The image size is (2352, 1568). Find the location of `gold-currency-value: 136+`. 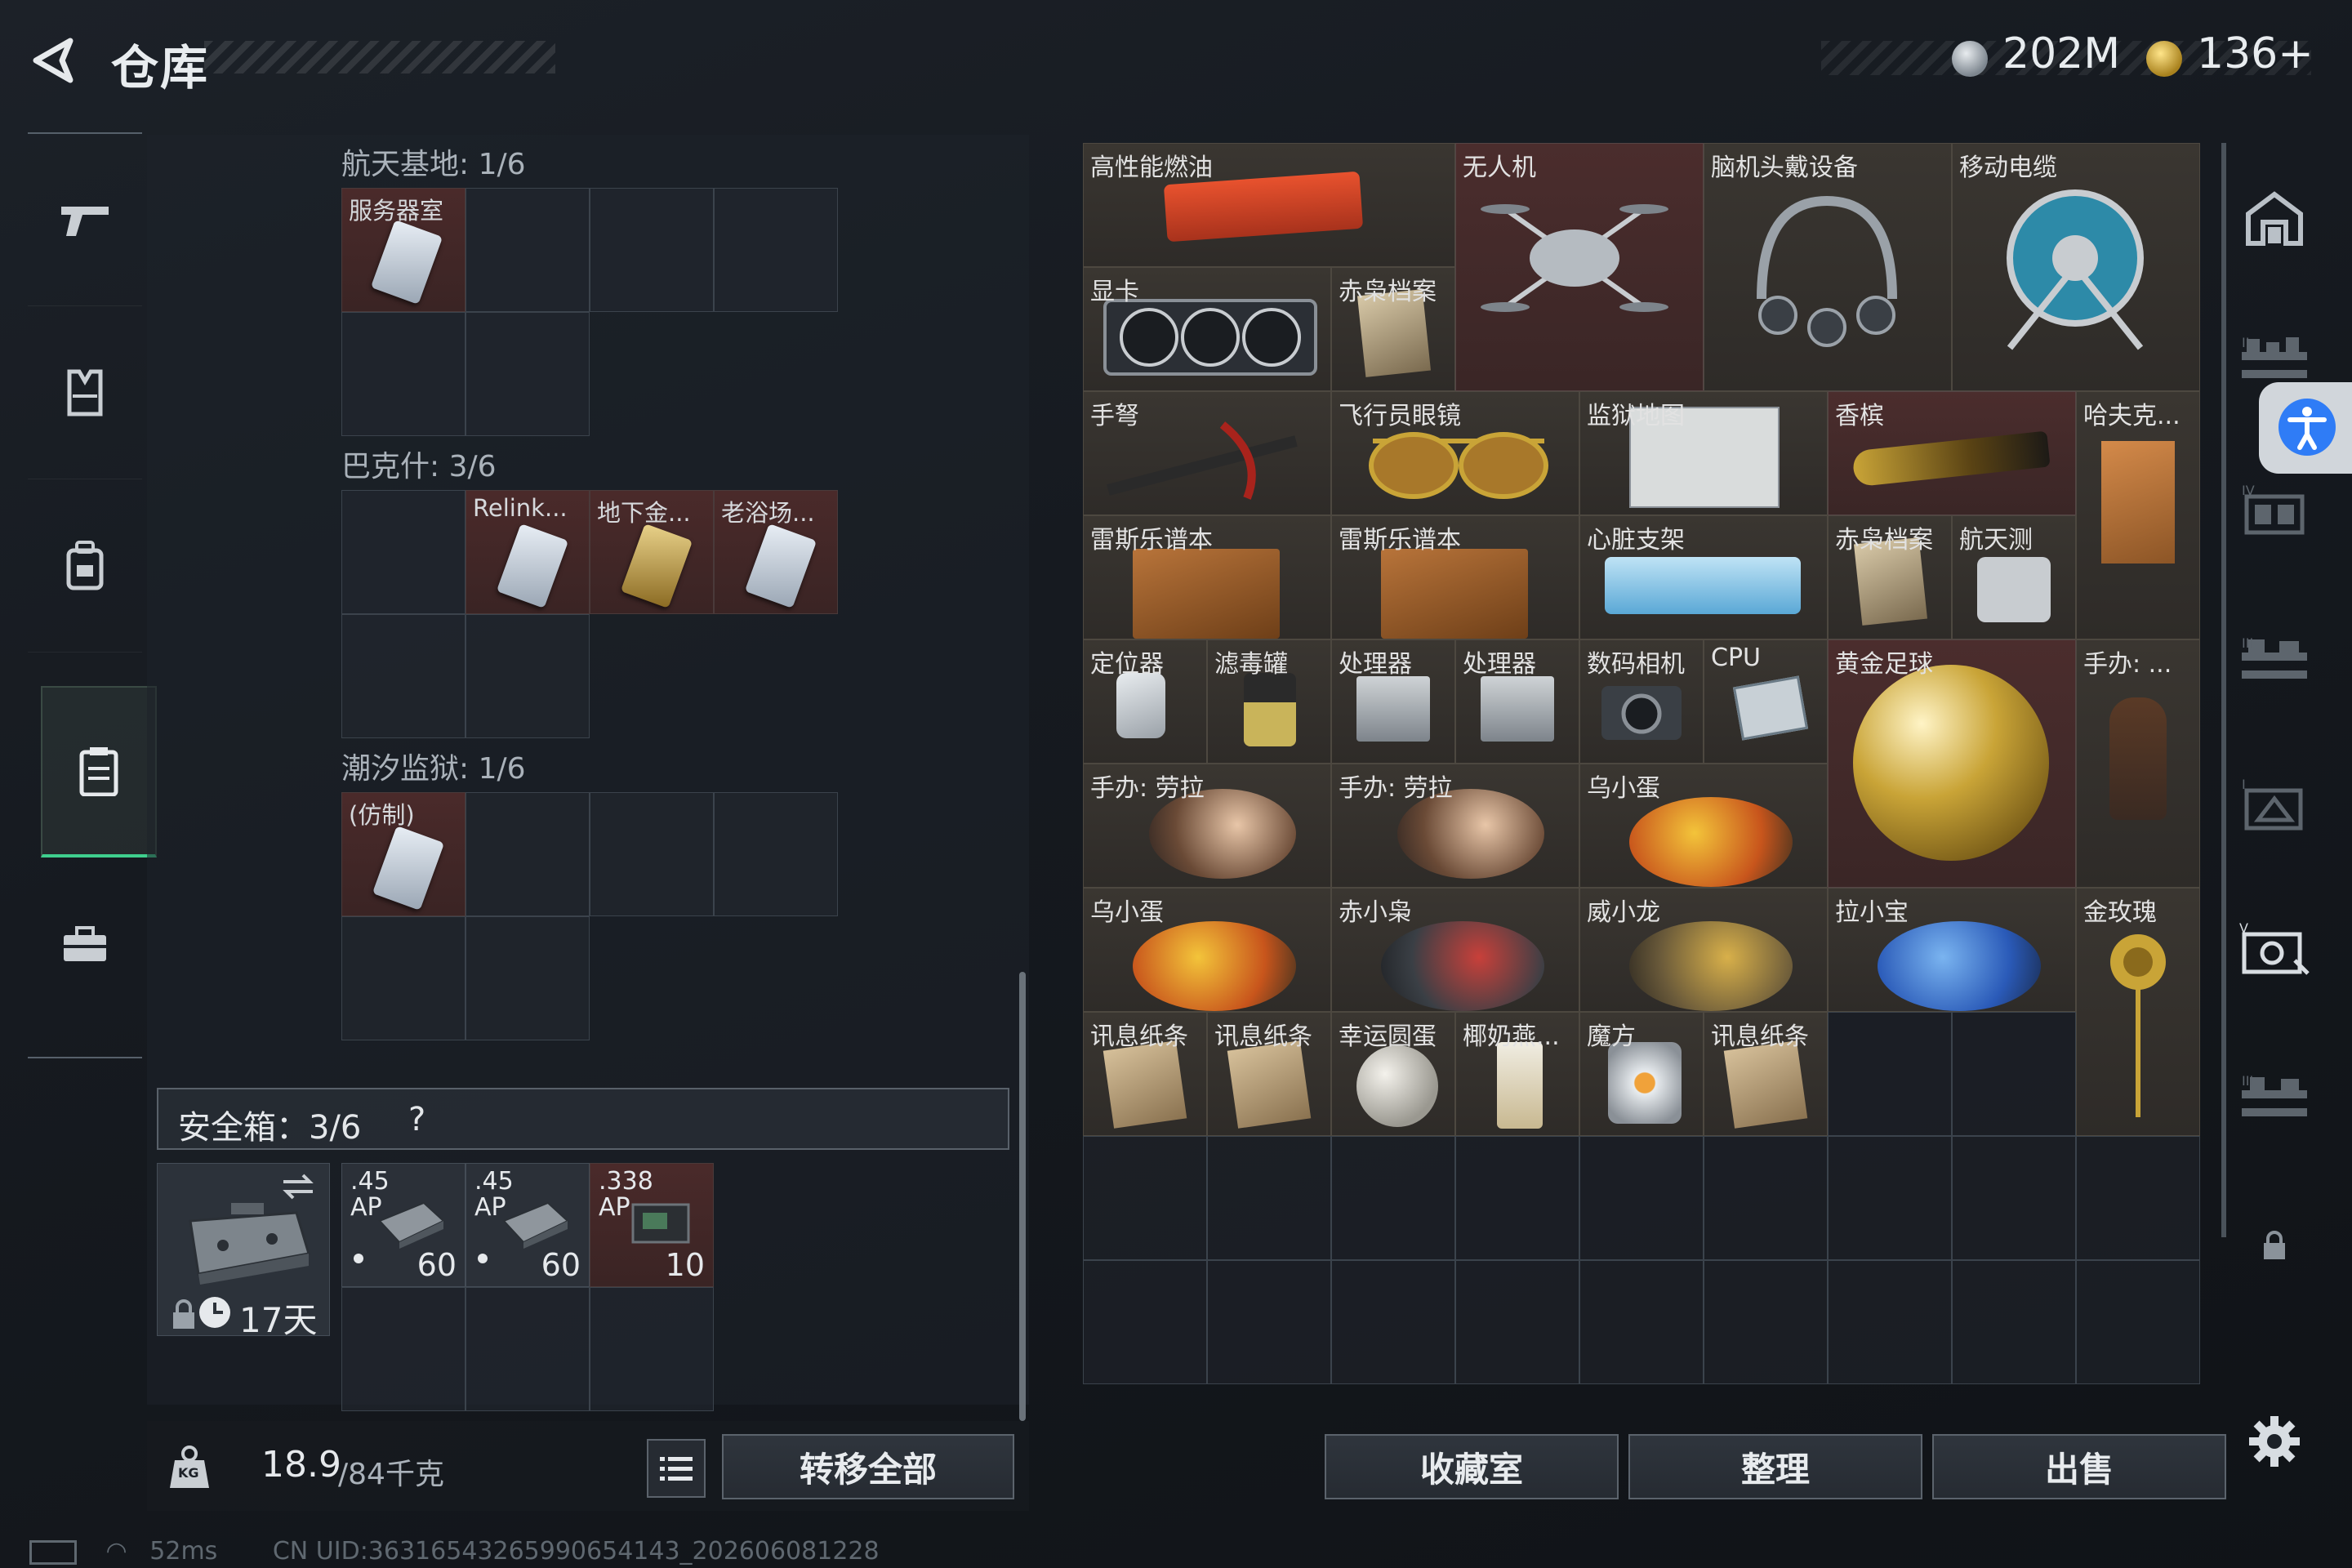

gold-currency-value: 136+ is located at coordinates (2255, 53).